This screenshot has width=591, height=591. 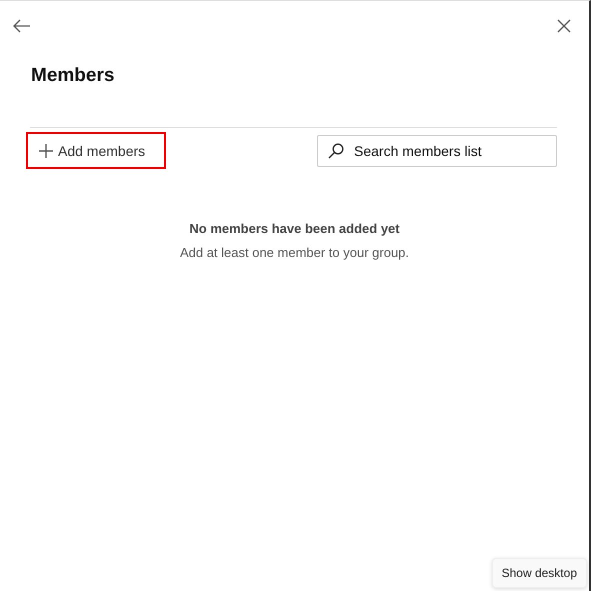 What do you see at coordinates (437, 150) in the screenshot?
I see `search-field: Search members list` at bounding box center [437, 150].